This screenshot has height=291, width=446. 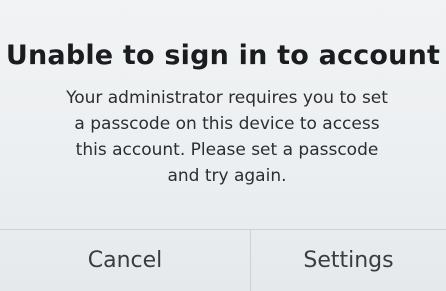 What do you see at coordinates (227, 98) in the screenshot?
I see `alert-message-line: Your administrator requires you to set` at bounding box center [227, 98].